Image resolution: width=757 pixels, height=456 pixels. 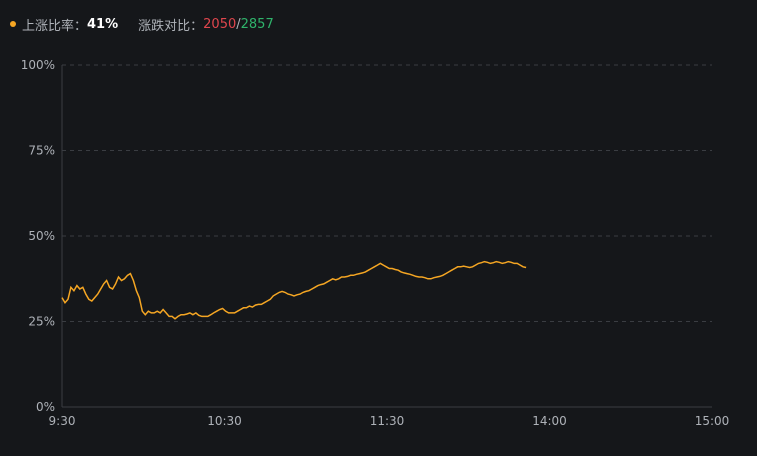 What do you see at coordinates (549, 421) in the screenshot?
I see `x-tick-label: 14:00` at bounding box center [549, 421].